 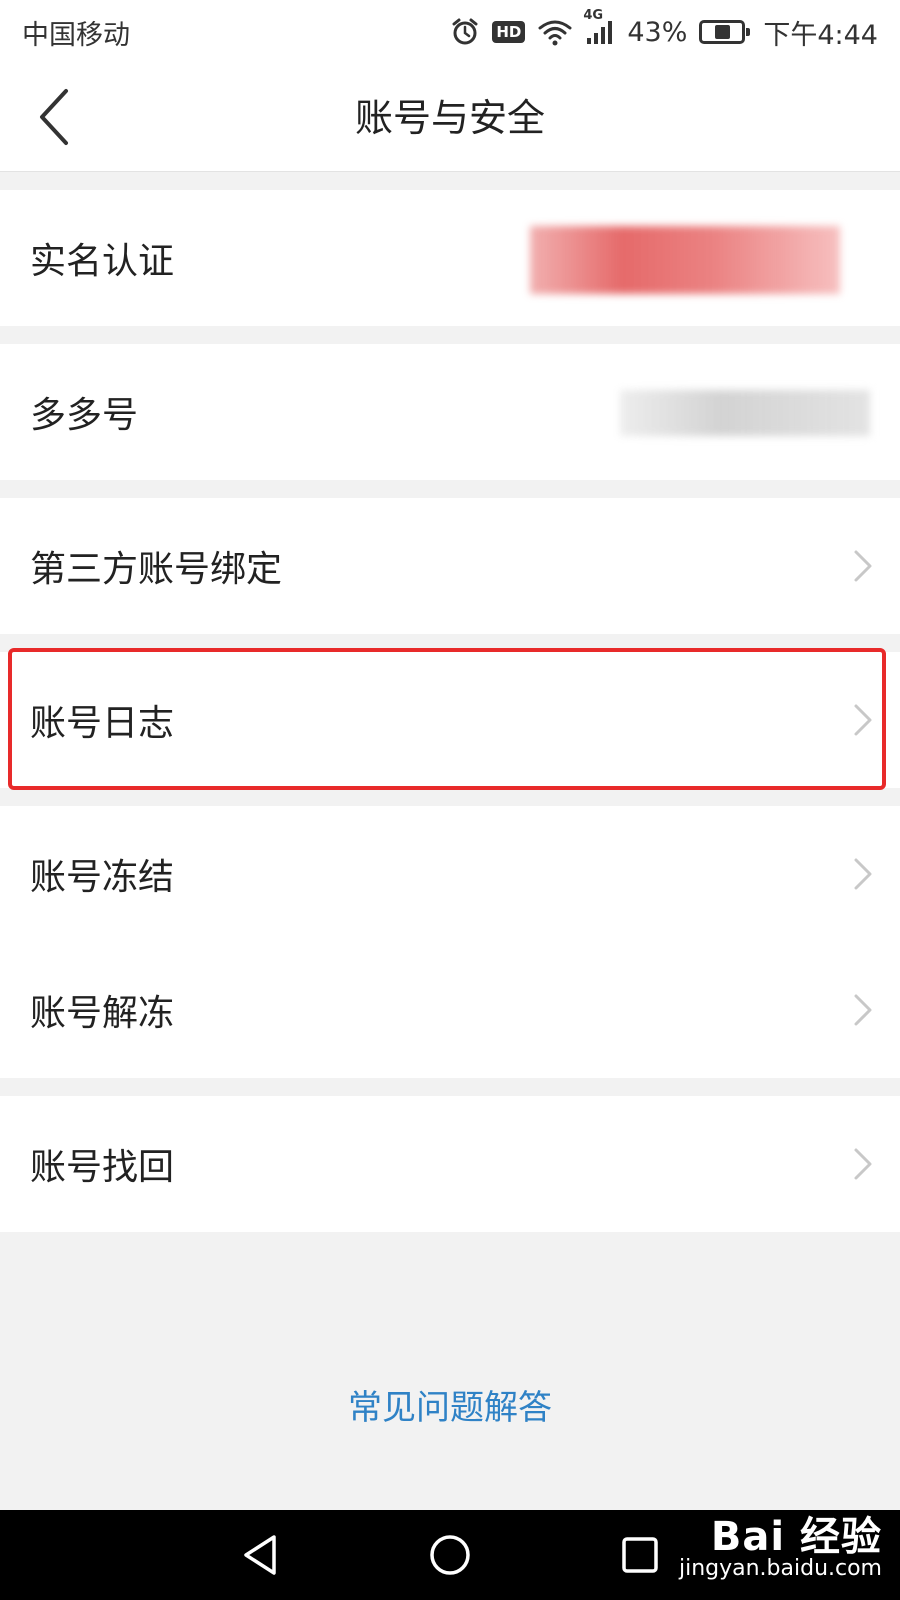 I want to click on watermark-logo: Bai 经验, so click(x=796, y=1537).